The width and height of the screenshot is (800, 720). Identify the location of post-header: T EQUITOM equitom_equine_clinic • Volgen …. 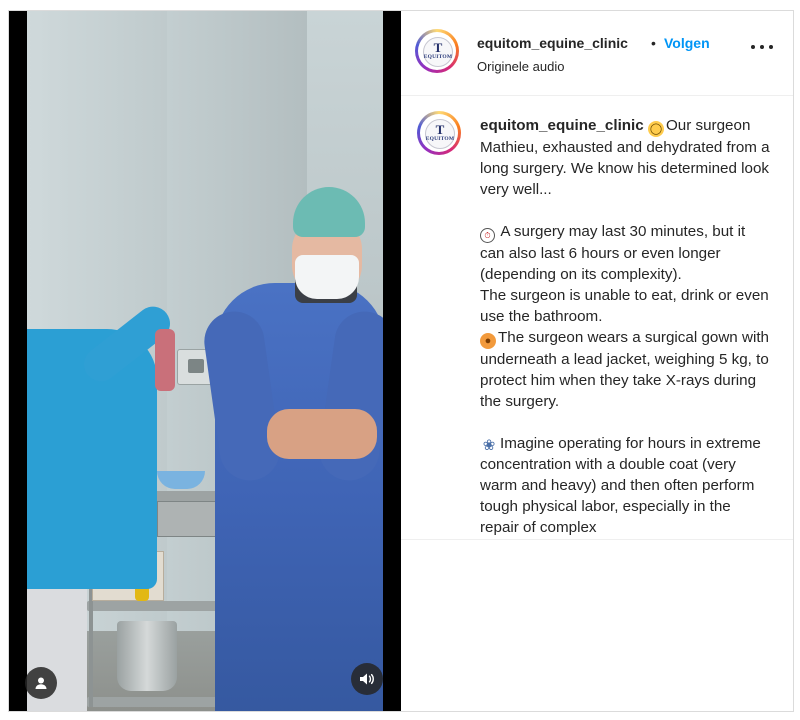
(597, 53).